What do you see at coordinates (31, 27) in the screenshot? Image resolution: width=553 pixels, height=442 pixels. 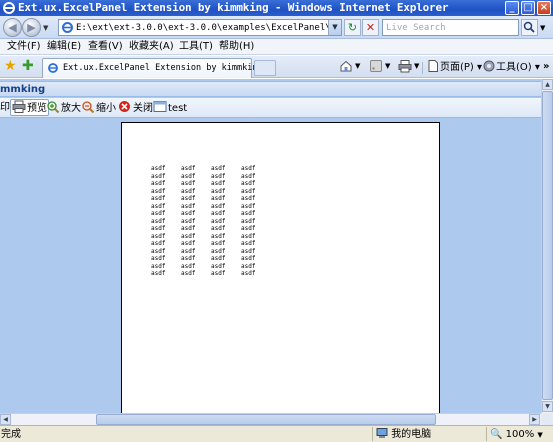 I see `forward-button: ▶` at bounding box center [31, 27].